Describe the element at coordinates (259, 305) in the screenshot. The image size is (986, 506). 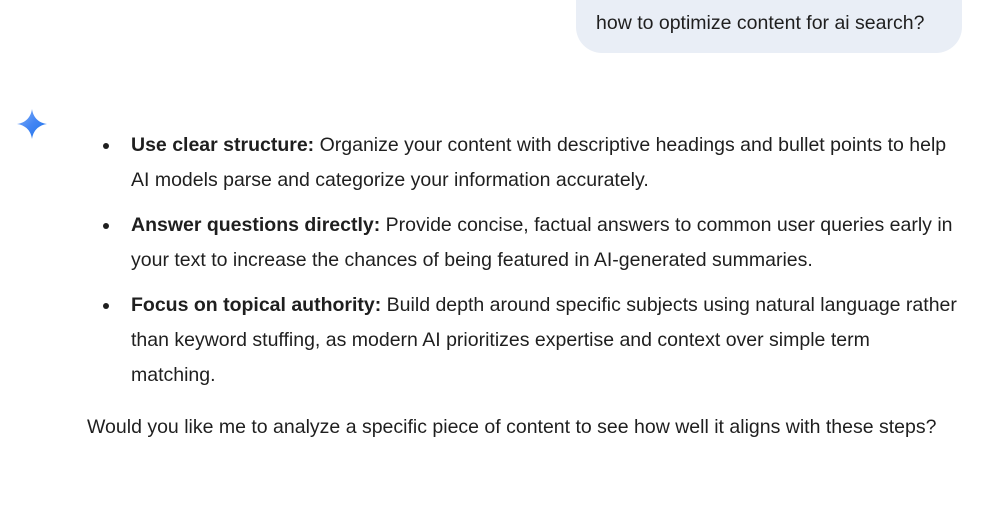
I see `bullet-heading: Focus on topical authority:` at that location.